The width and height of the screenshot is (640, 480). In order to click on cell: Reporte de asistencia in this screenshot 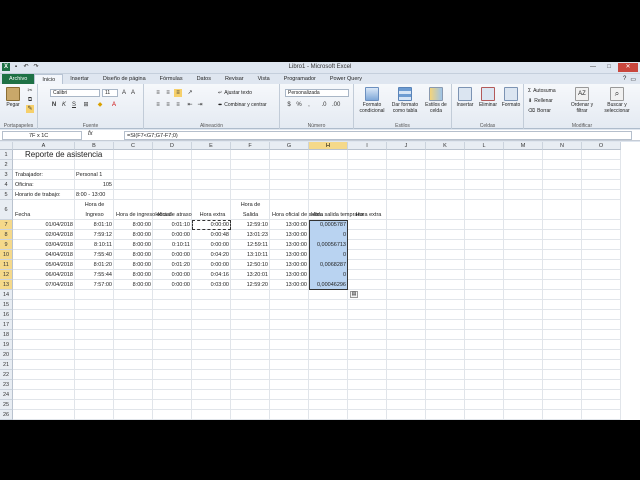, I will do `click(57, 155)`.